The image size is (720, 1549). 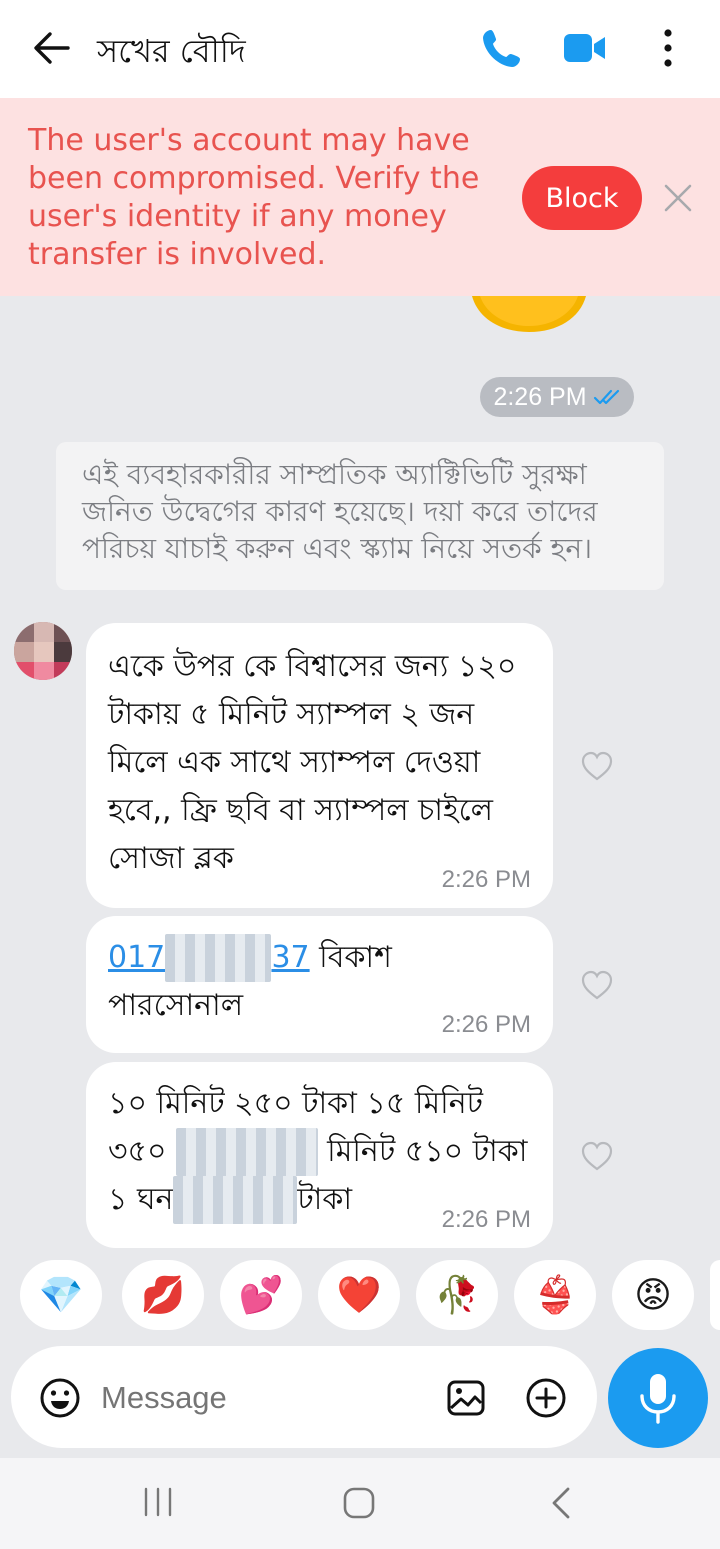 What do you see at coordinates (163, 1295) in the screenshot?
I see `lips-reaction: 💋` at bounding box center [163, 1295].